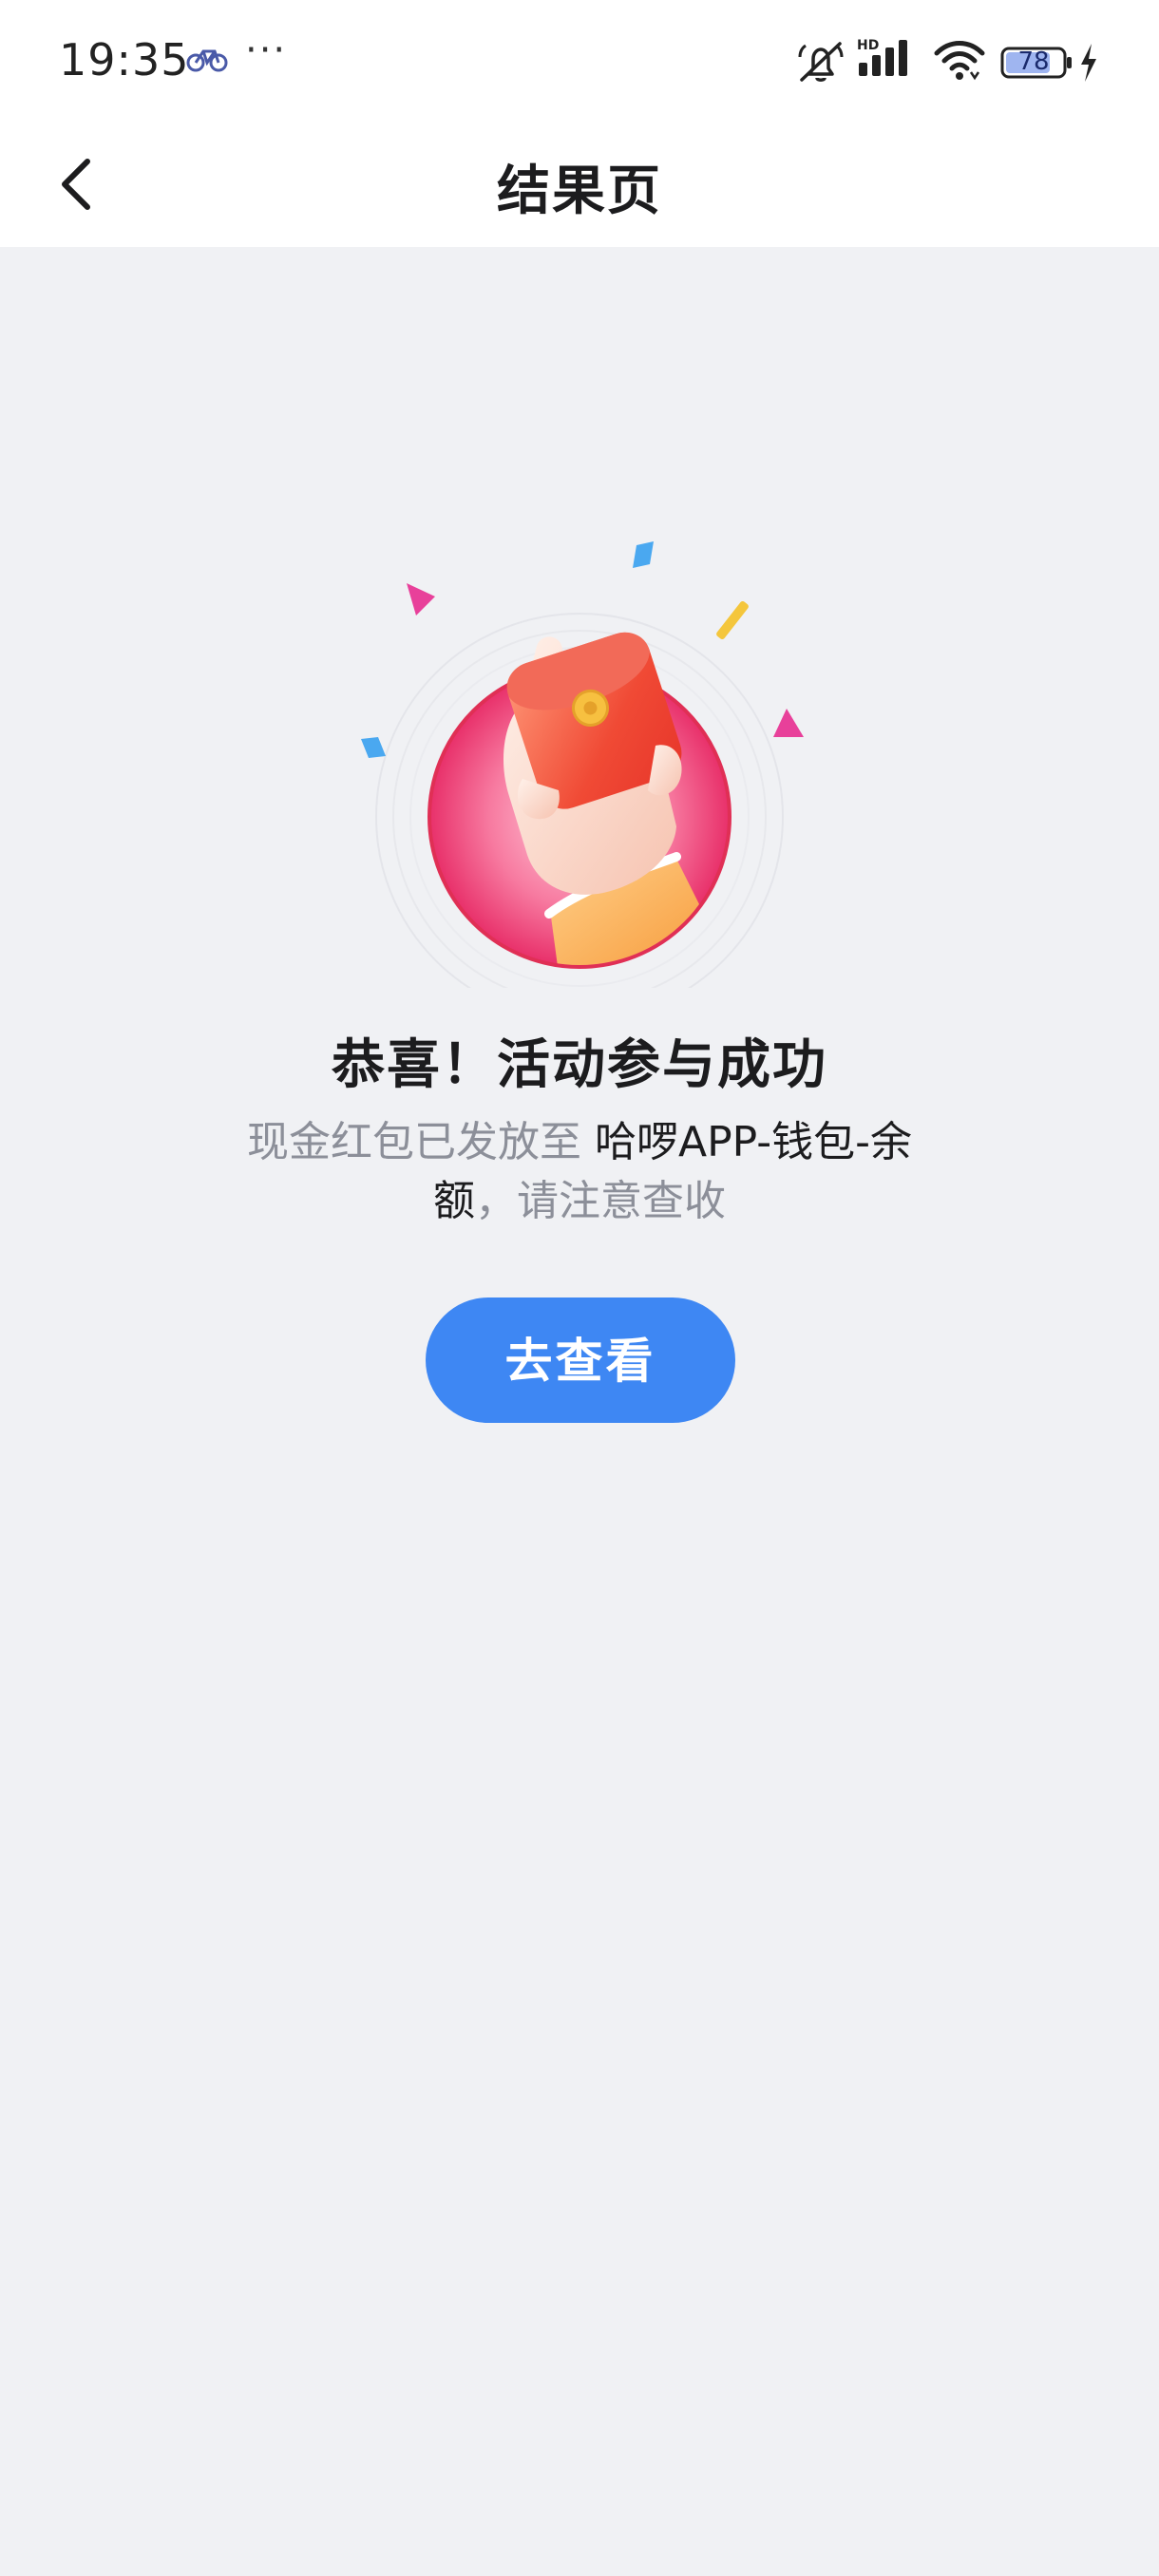 The image size is (1159, 2576). What do you see at coordinates (821, 62) in the screenshot?
I see `mute-icon` at bounding box center [821, 62].